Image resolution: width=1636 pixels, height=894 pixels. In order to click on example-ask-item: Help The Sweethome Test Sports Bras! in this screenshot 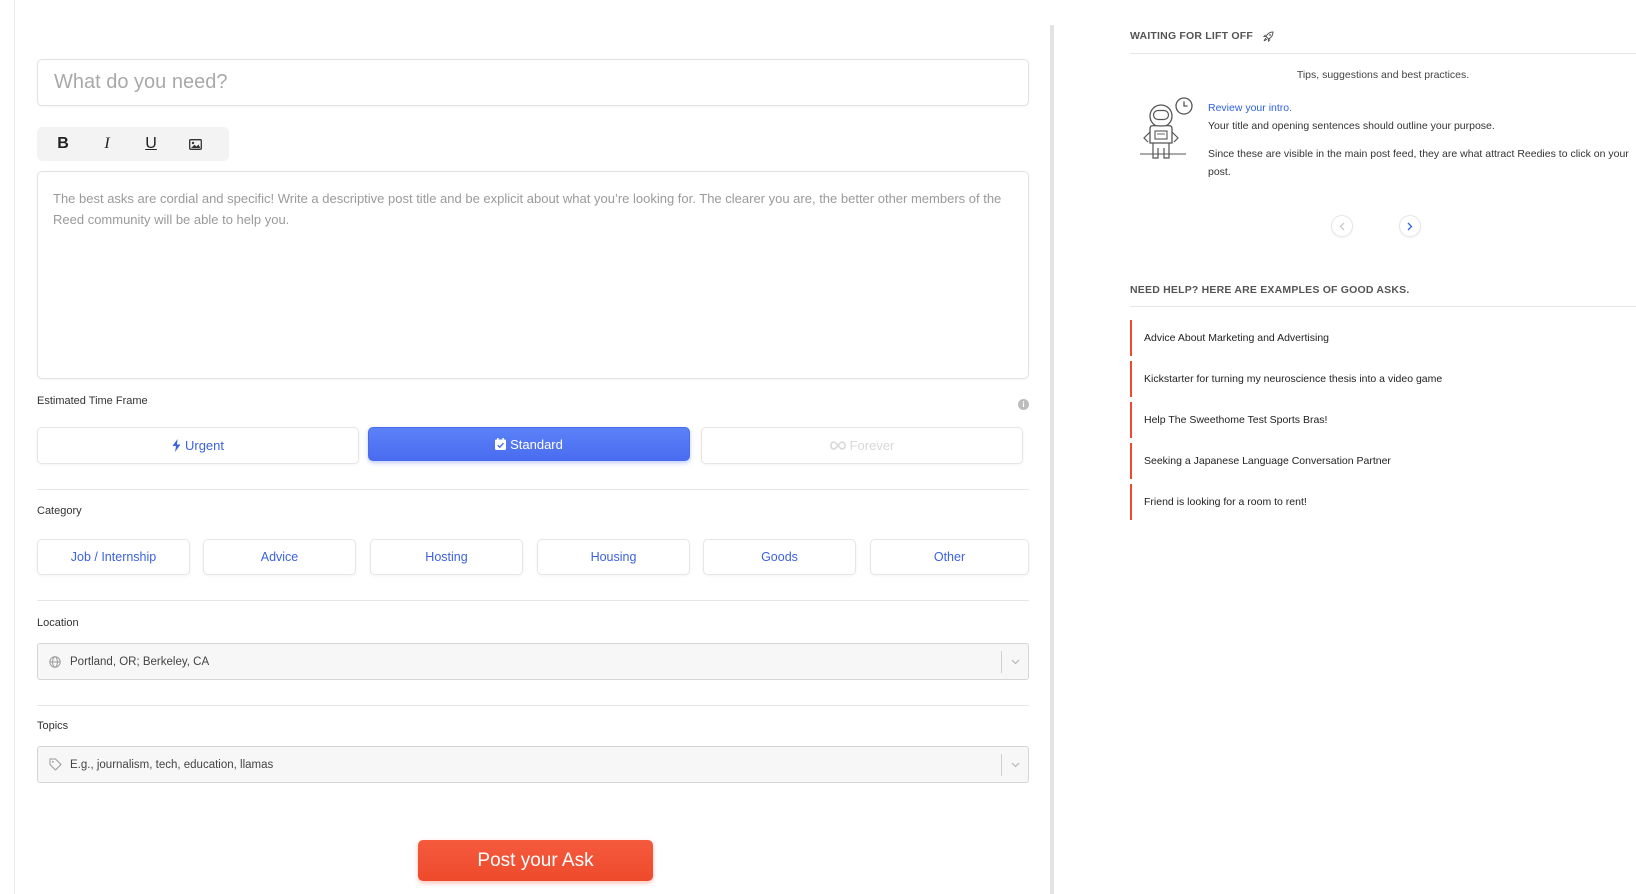, I will do `click(1340, 420)`.